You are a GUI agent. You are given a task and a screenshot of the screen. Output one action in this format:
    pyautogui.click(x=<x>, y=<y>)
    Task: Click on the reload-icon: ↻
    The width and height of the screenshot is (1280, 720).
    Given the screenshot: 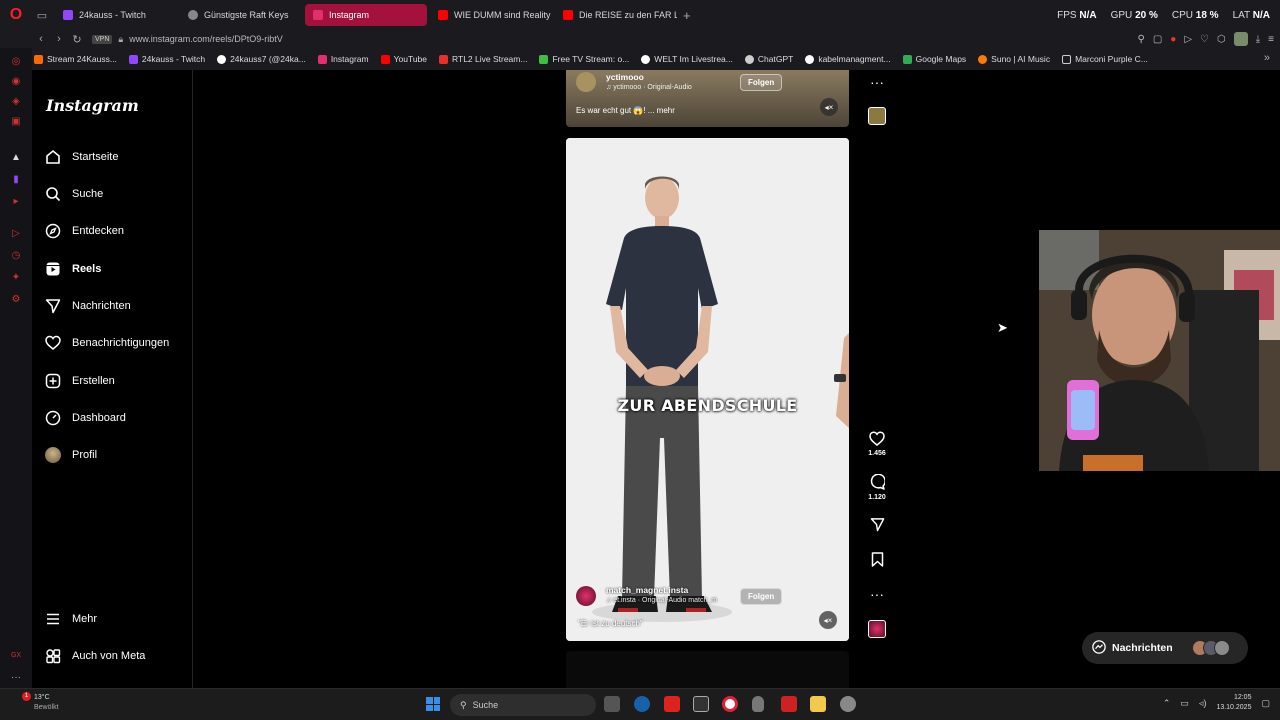 What is the action you would take?
    pyautogui.click(x=77, y=39)
    